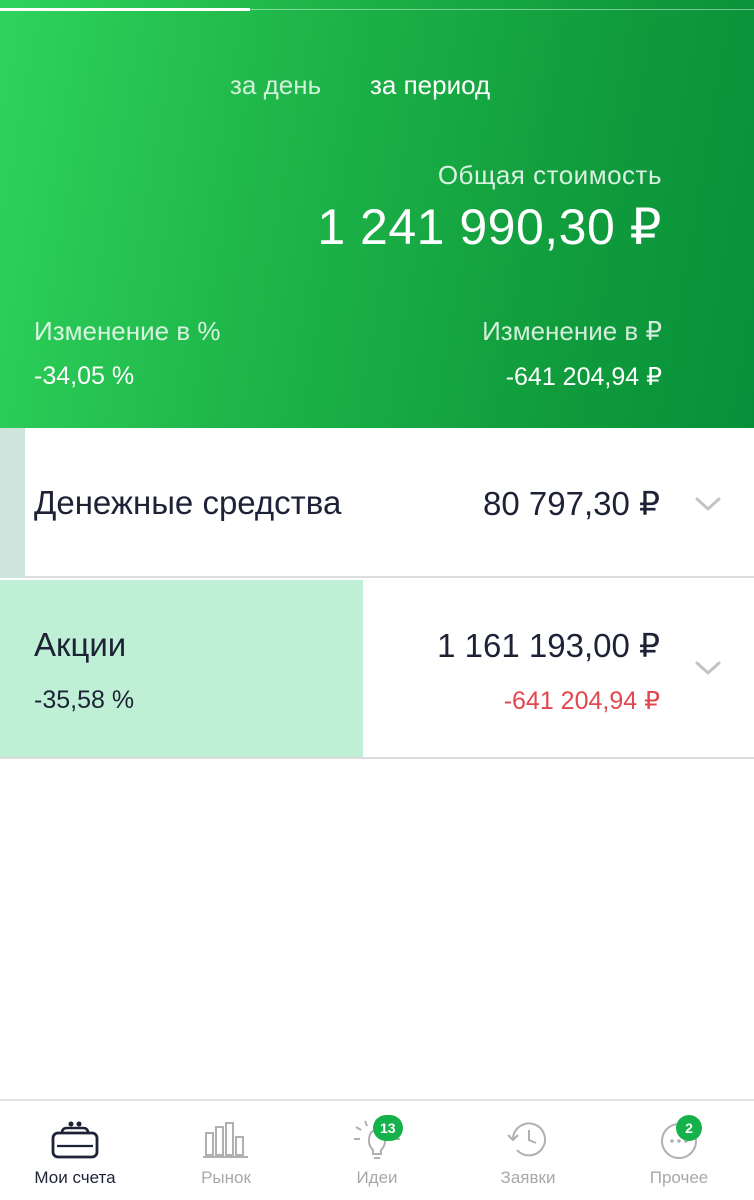 The image size is (754, 1200). I want to click on nav-item-ideas: 13 Идеи, so click(377, 1150).